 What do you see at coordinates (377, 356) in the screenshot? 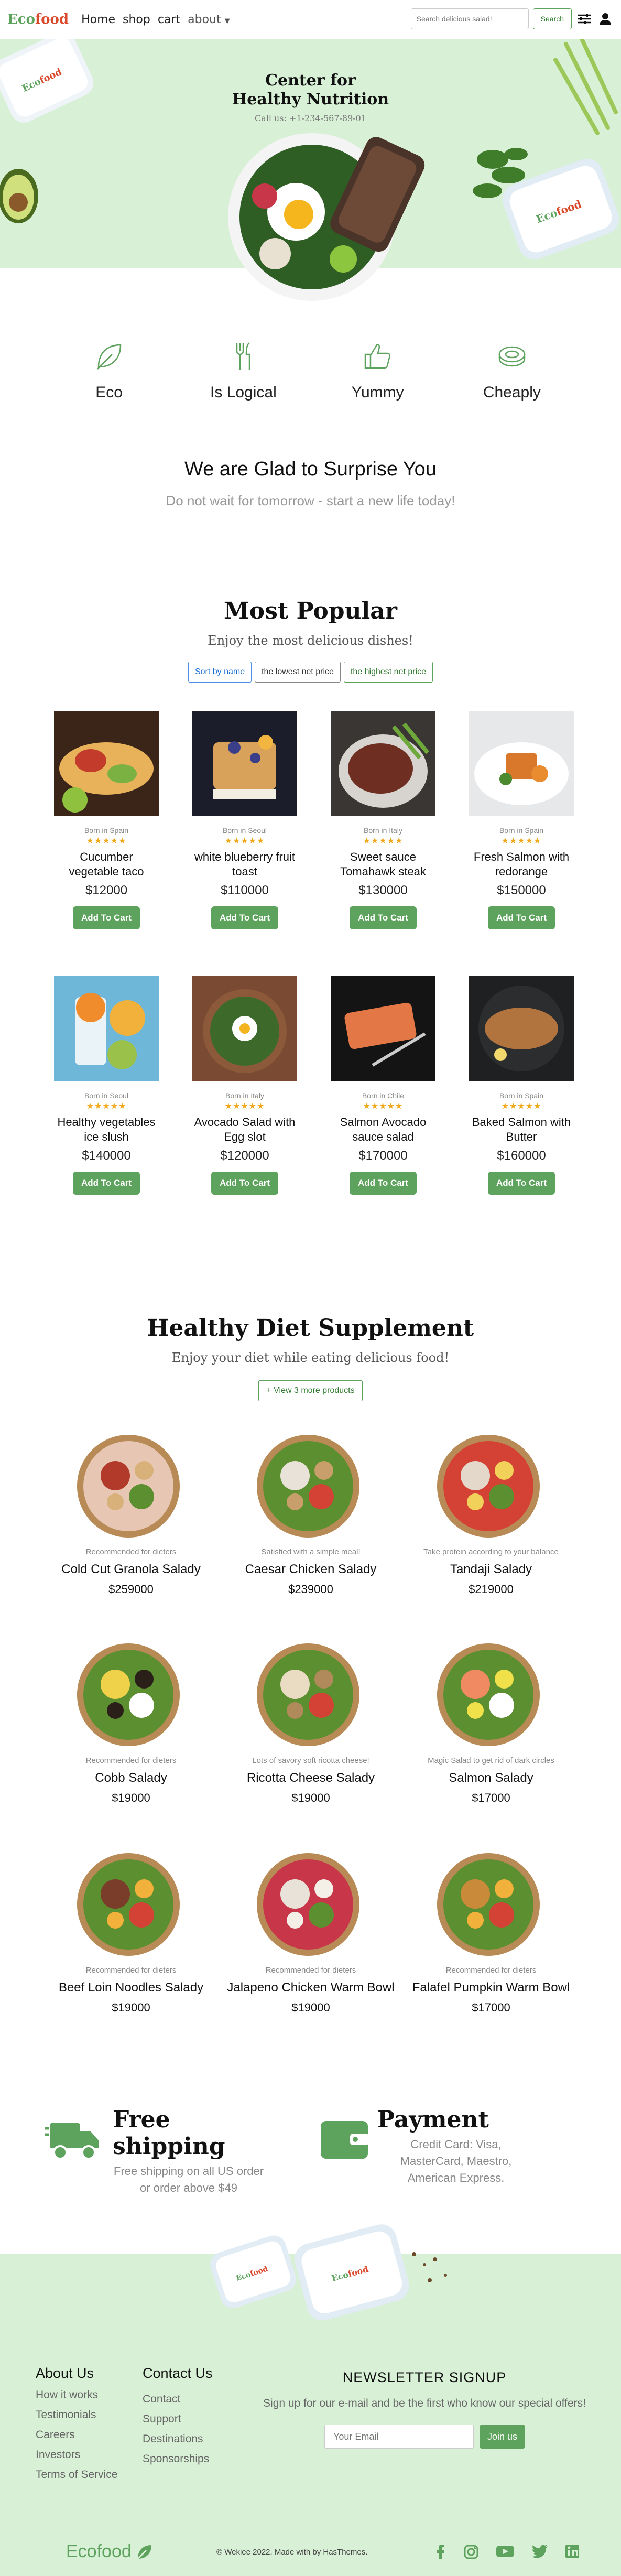
I see `thumbs-up-icon` at bounding box center [377, 356].